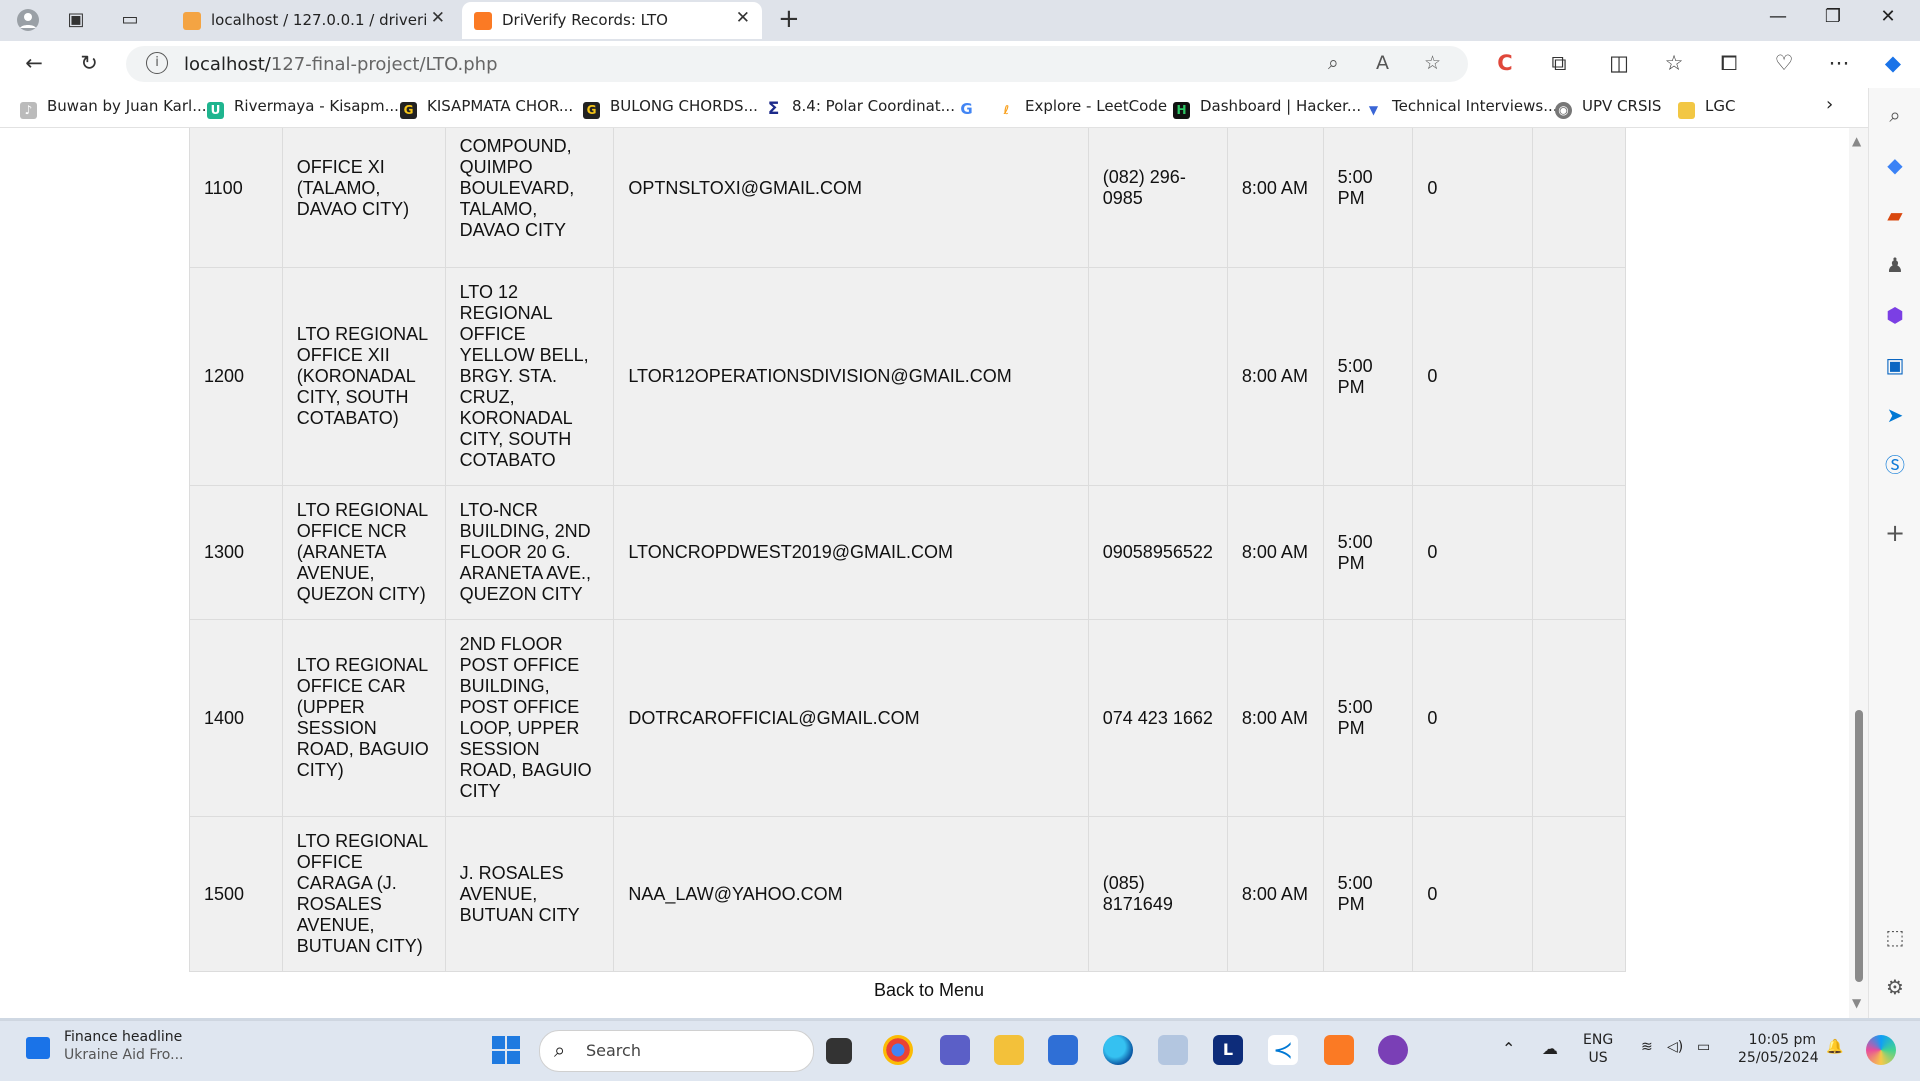  Describe the element at coordinates (1559, 63) in the screenshot. I see `extensions-puzzle-icon: ⧉` at that location.